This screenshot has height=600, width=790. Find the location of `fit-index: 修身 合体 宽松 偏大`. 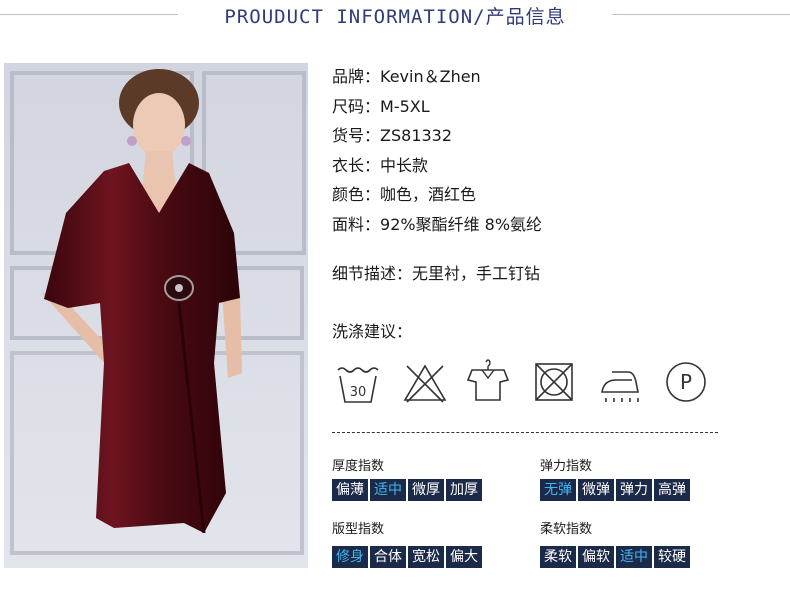

fit-index: 修身 合体 宽松 偏大 is located at coordinates (407, 557).